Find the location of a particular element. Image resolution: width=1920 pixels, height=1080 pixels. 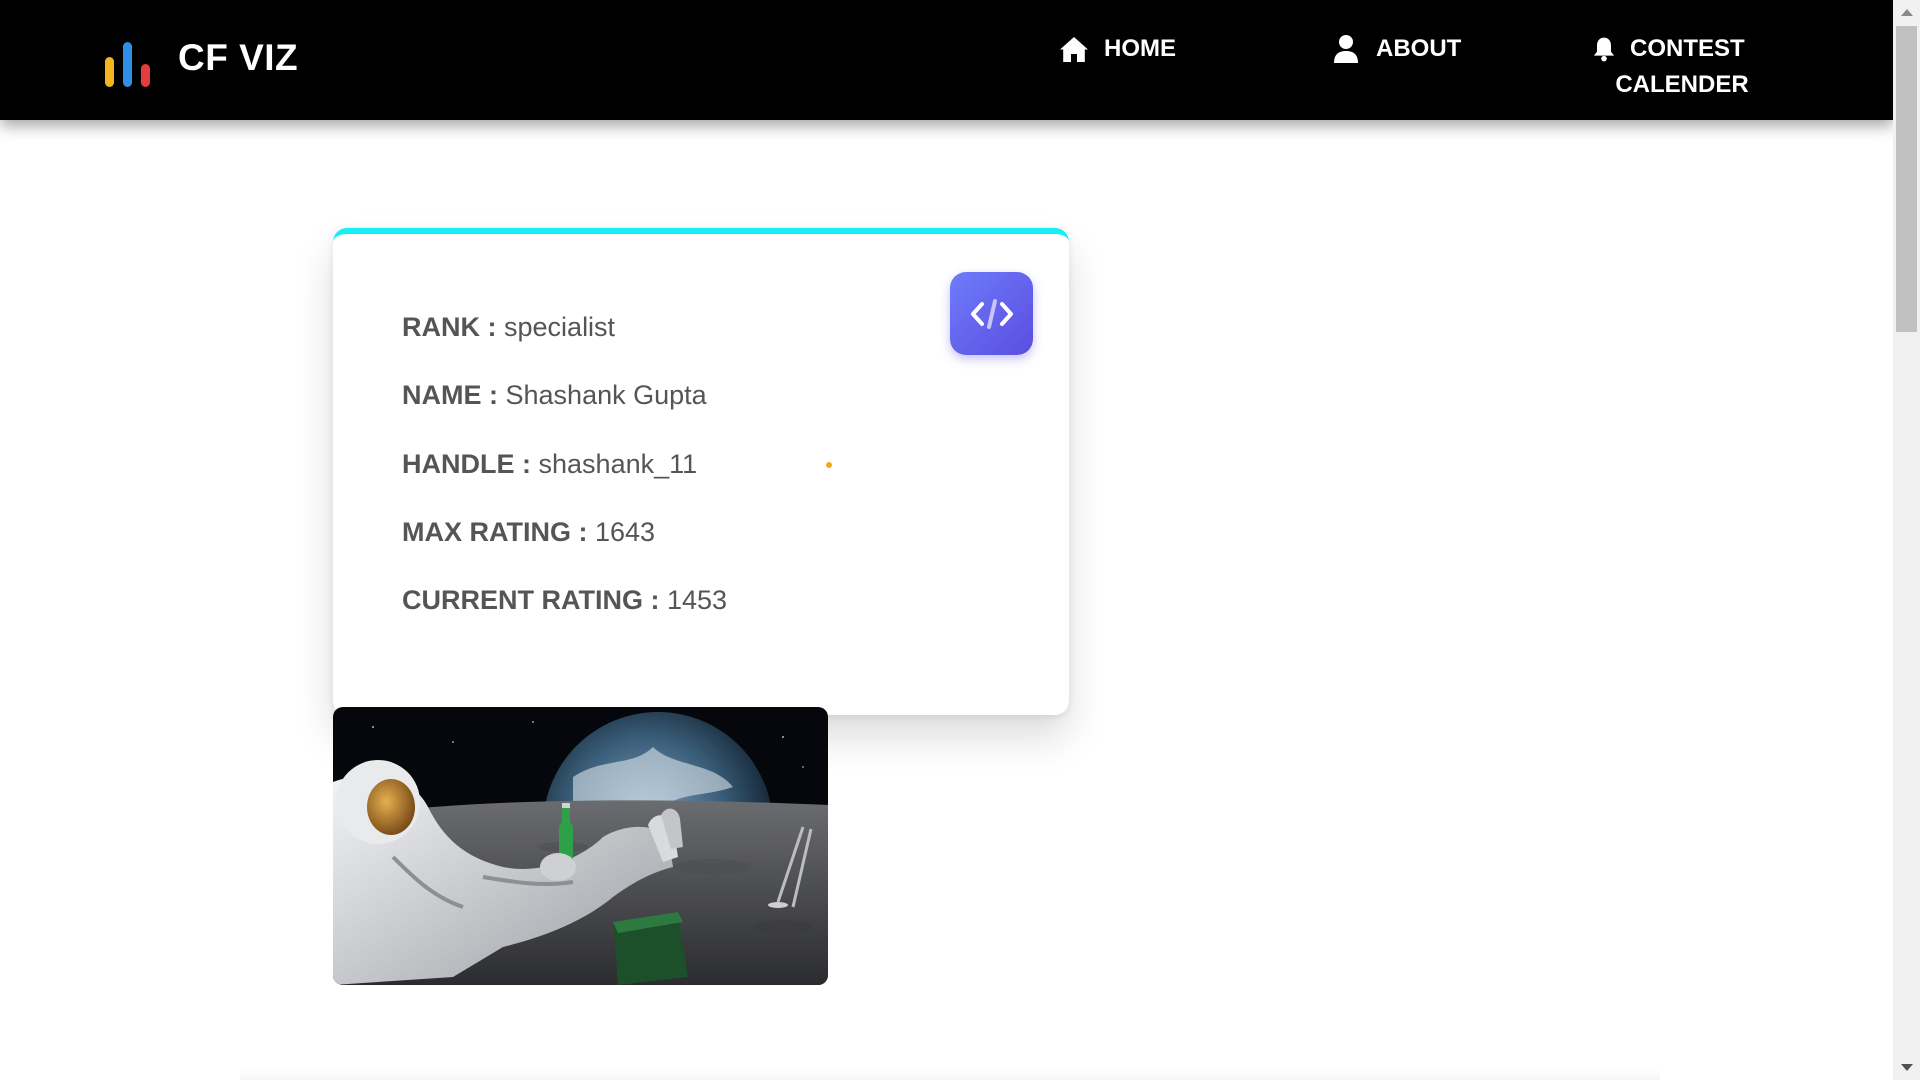

scrollbar-thumb is located at coordinates (1906, 179).